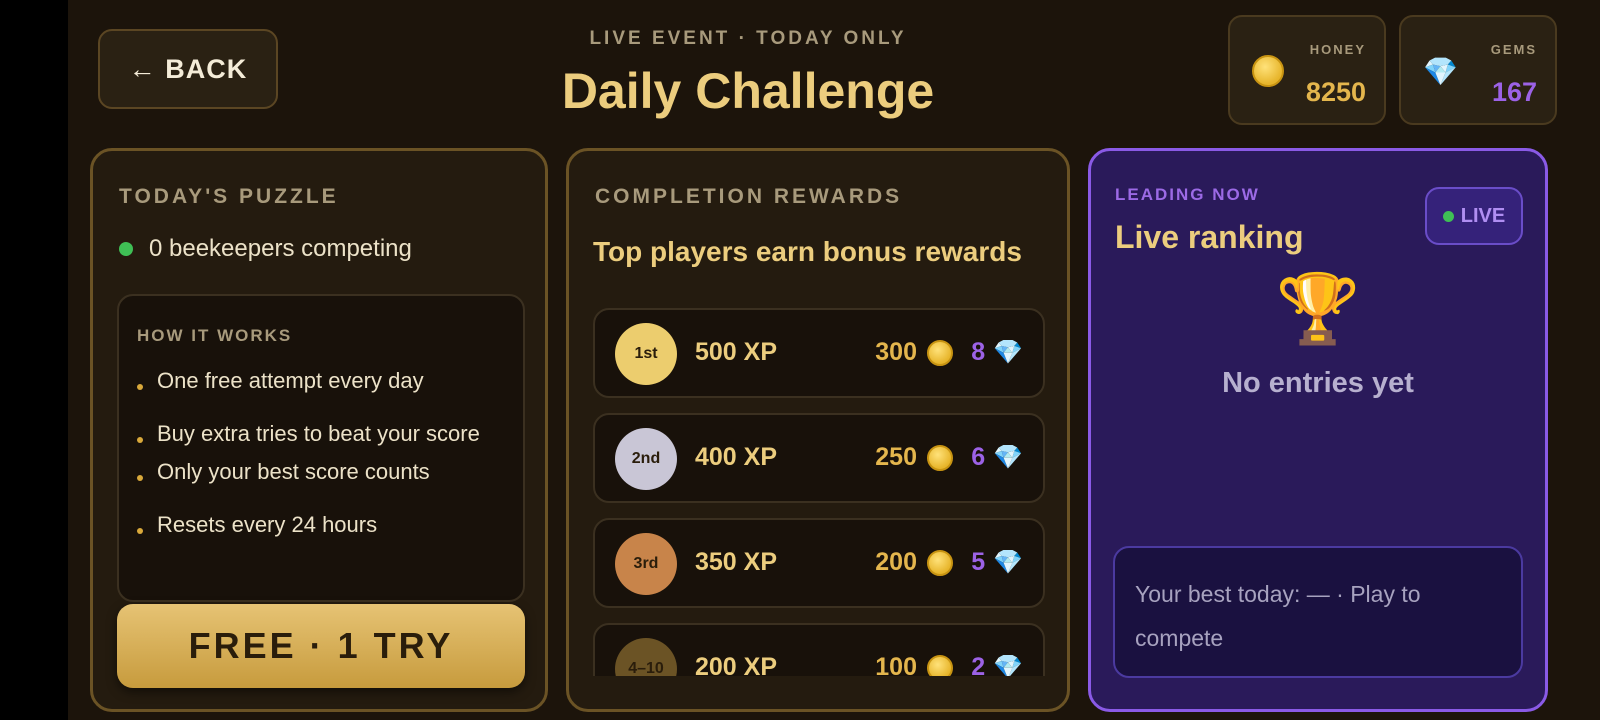 The image size is (1600, 720). Describe the element at coordinates (1514, 92) in the screenshot. I see `gems-value: 167` at that location.